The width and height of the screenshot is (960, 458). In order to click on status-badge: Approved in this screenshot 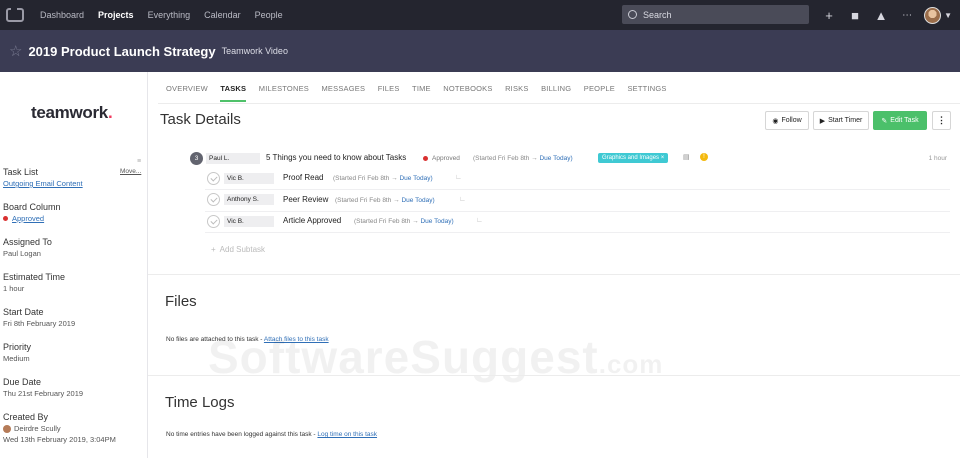, I will do `click(441, 158)`.